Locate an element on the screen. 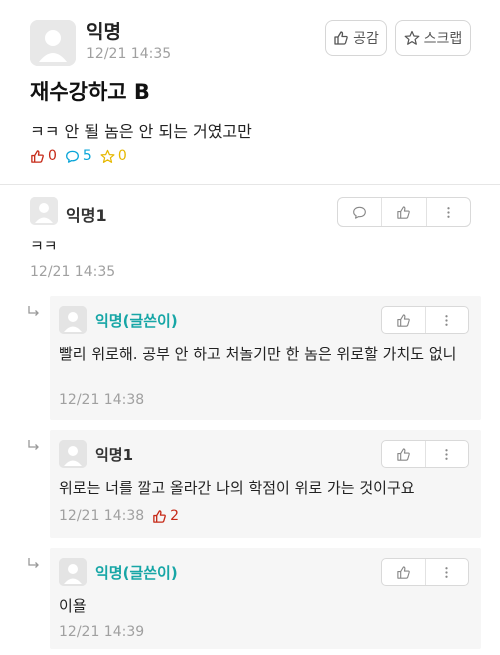 Image resolution: width=500 pixels, height=655 pixels. like-count-stat: 0 is located at coordinates (43, 156).